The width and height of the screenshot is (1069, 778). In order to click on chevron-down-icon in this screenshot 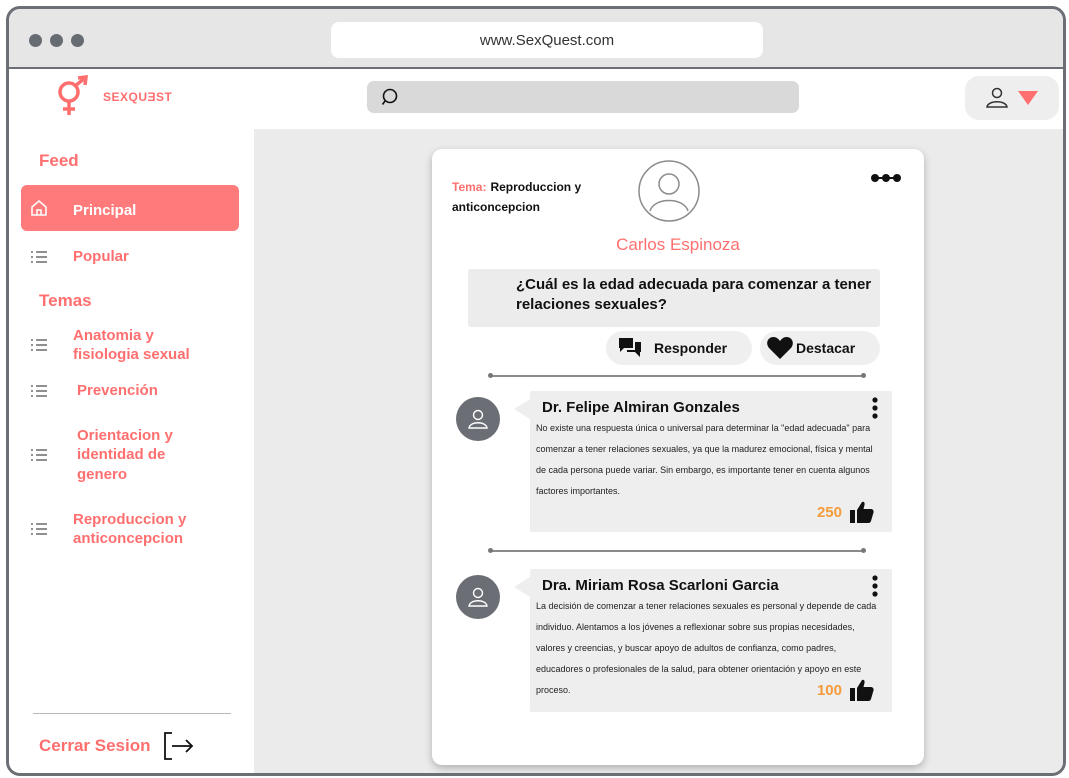, I will do `click(1028, 98)`.